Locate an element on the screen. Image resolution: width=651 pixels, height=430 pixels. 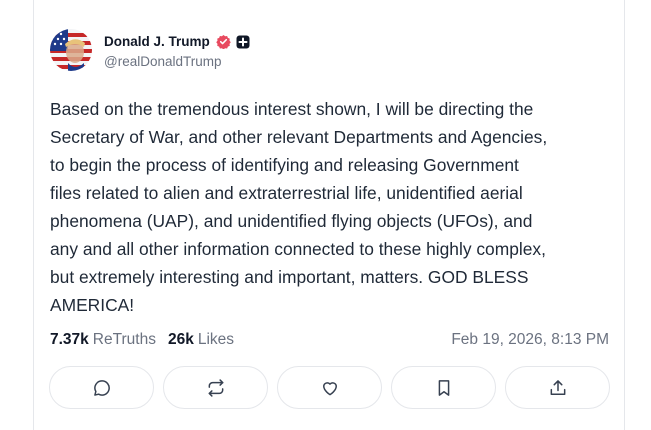
retruth-button is located at coordinates (215, 387).